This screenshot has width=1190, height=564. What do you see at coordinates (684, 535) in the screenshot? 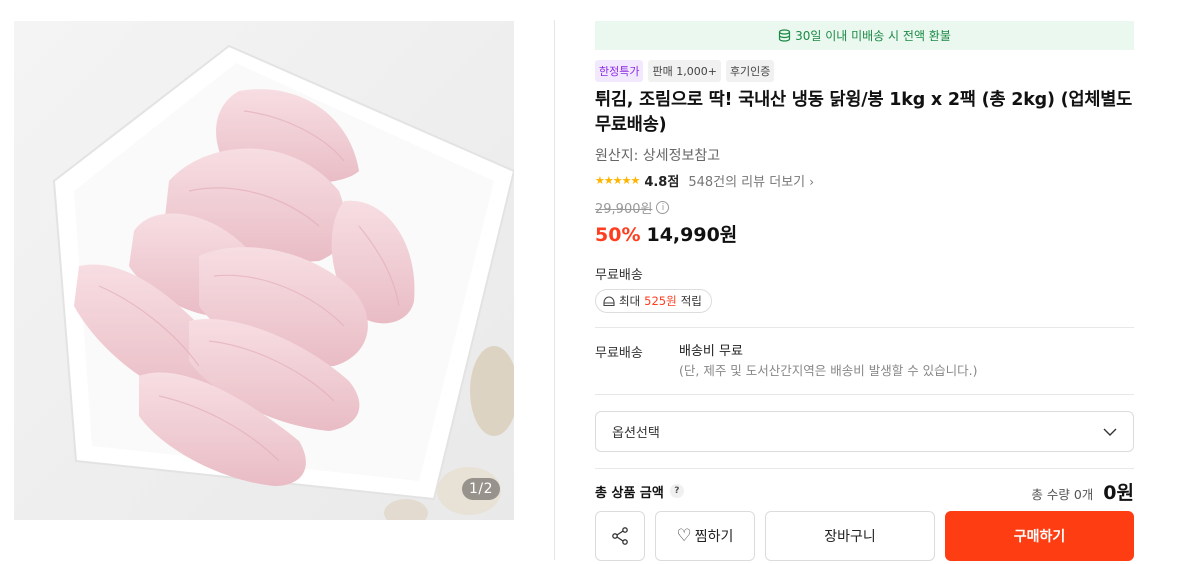
I see `heart-icon: ♡` at bounding box center [684, 535].